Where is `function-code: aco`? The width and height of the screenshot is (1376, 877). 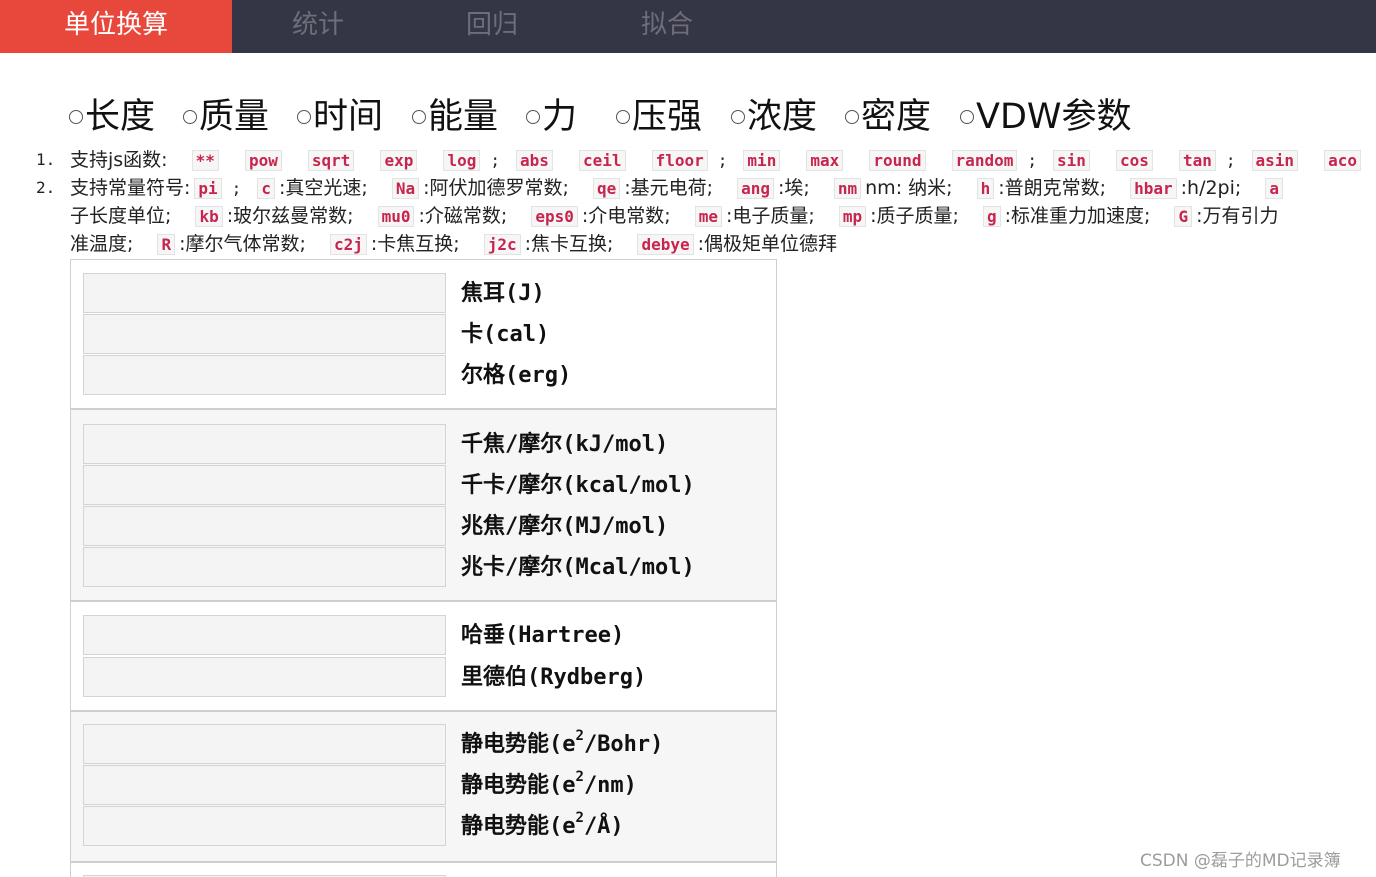
function-code: aco is located at coordinates (1343, 160).